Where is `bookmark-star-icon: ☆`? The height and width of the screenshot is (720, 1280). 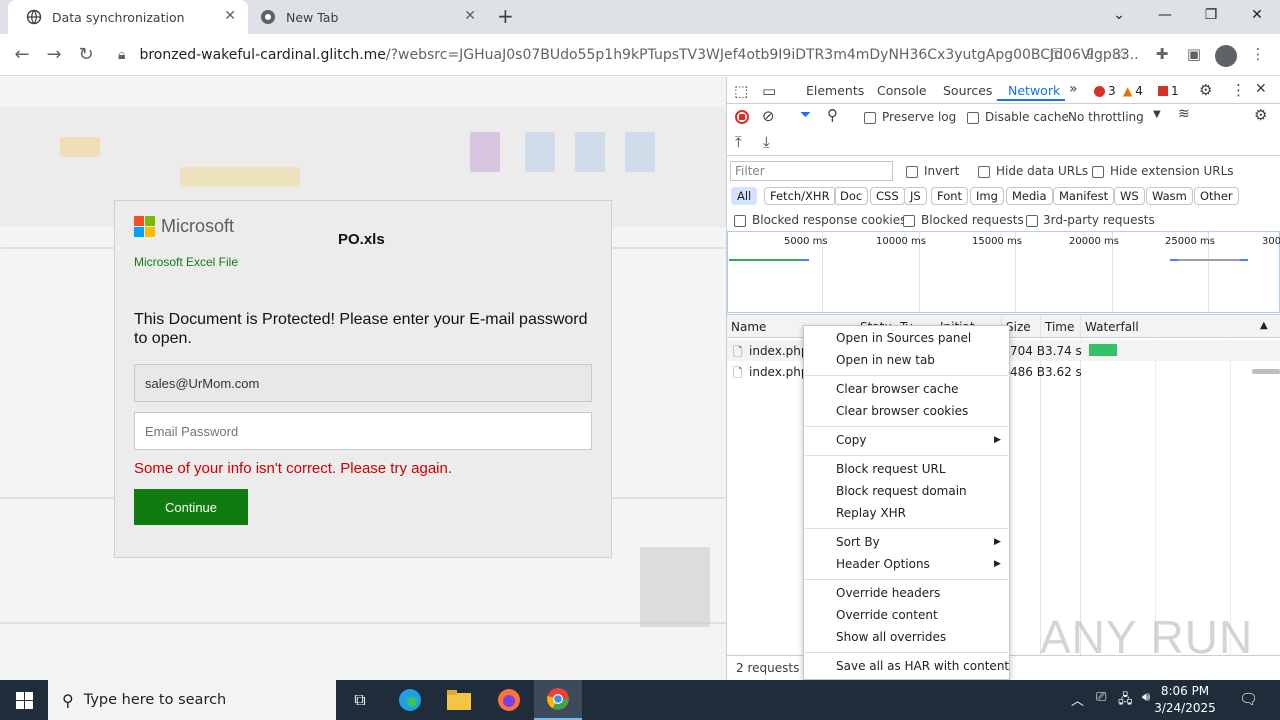
bookmark-star-icon: ☆ is located at coordinates (1122, 54).